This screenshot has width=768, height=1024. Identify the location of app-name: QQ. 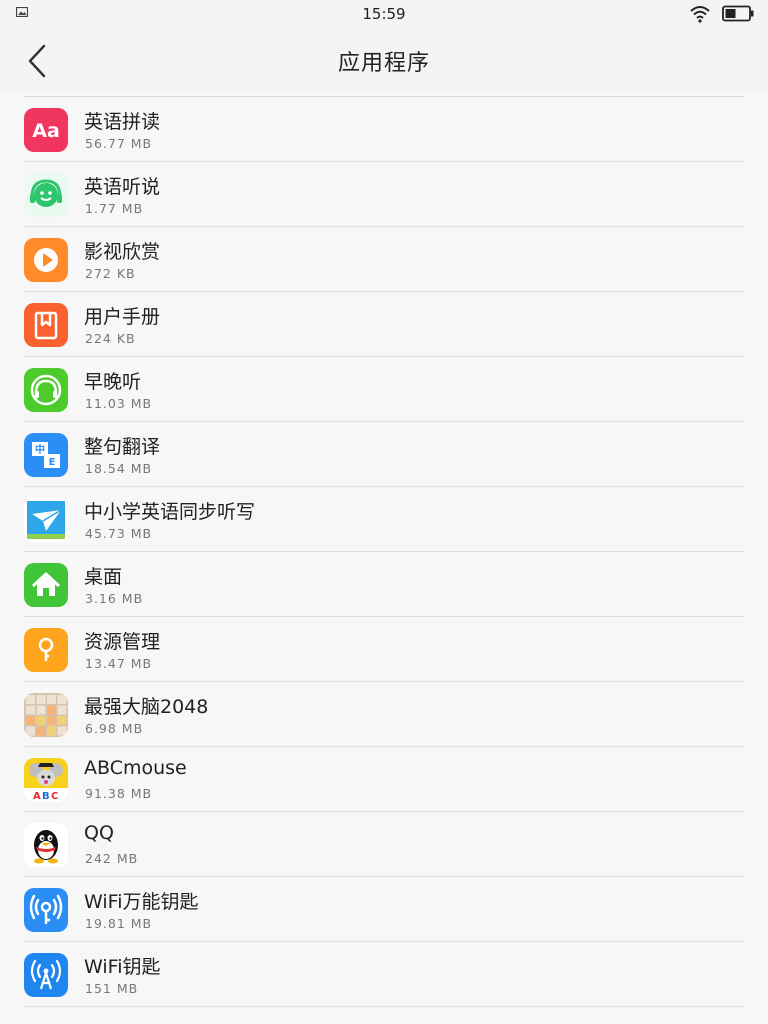
(99, 833).